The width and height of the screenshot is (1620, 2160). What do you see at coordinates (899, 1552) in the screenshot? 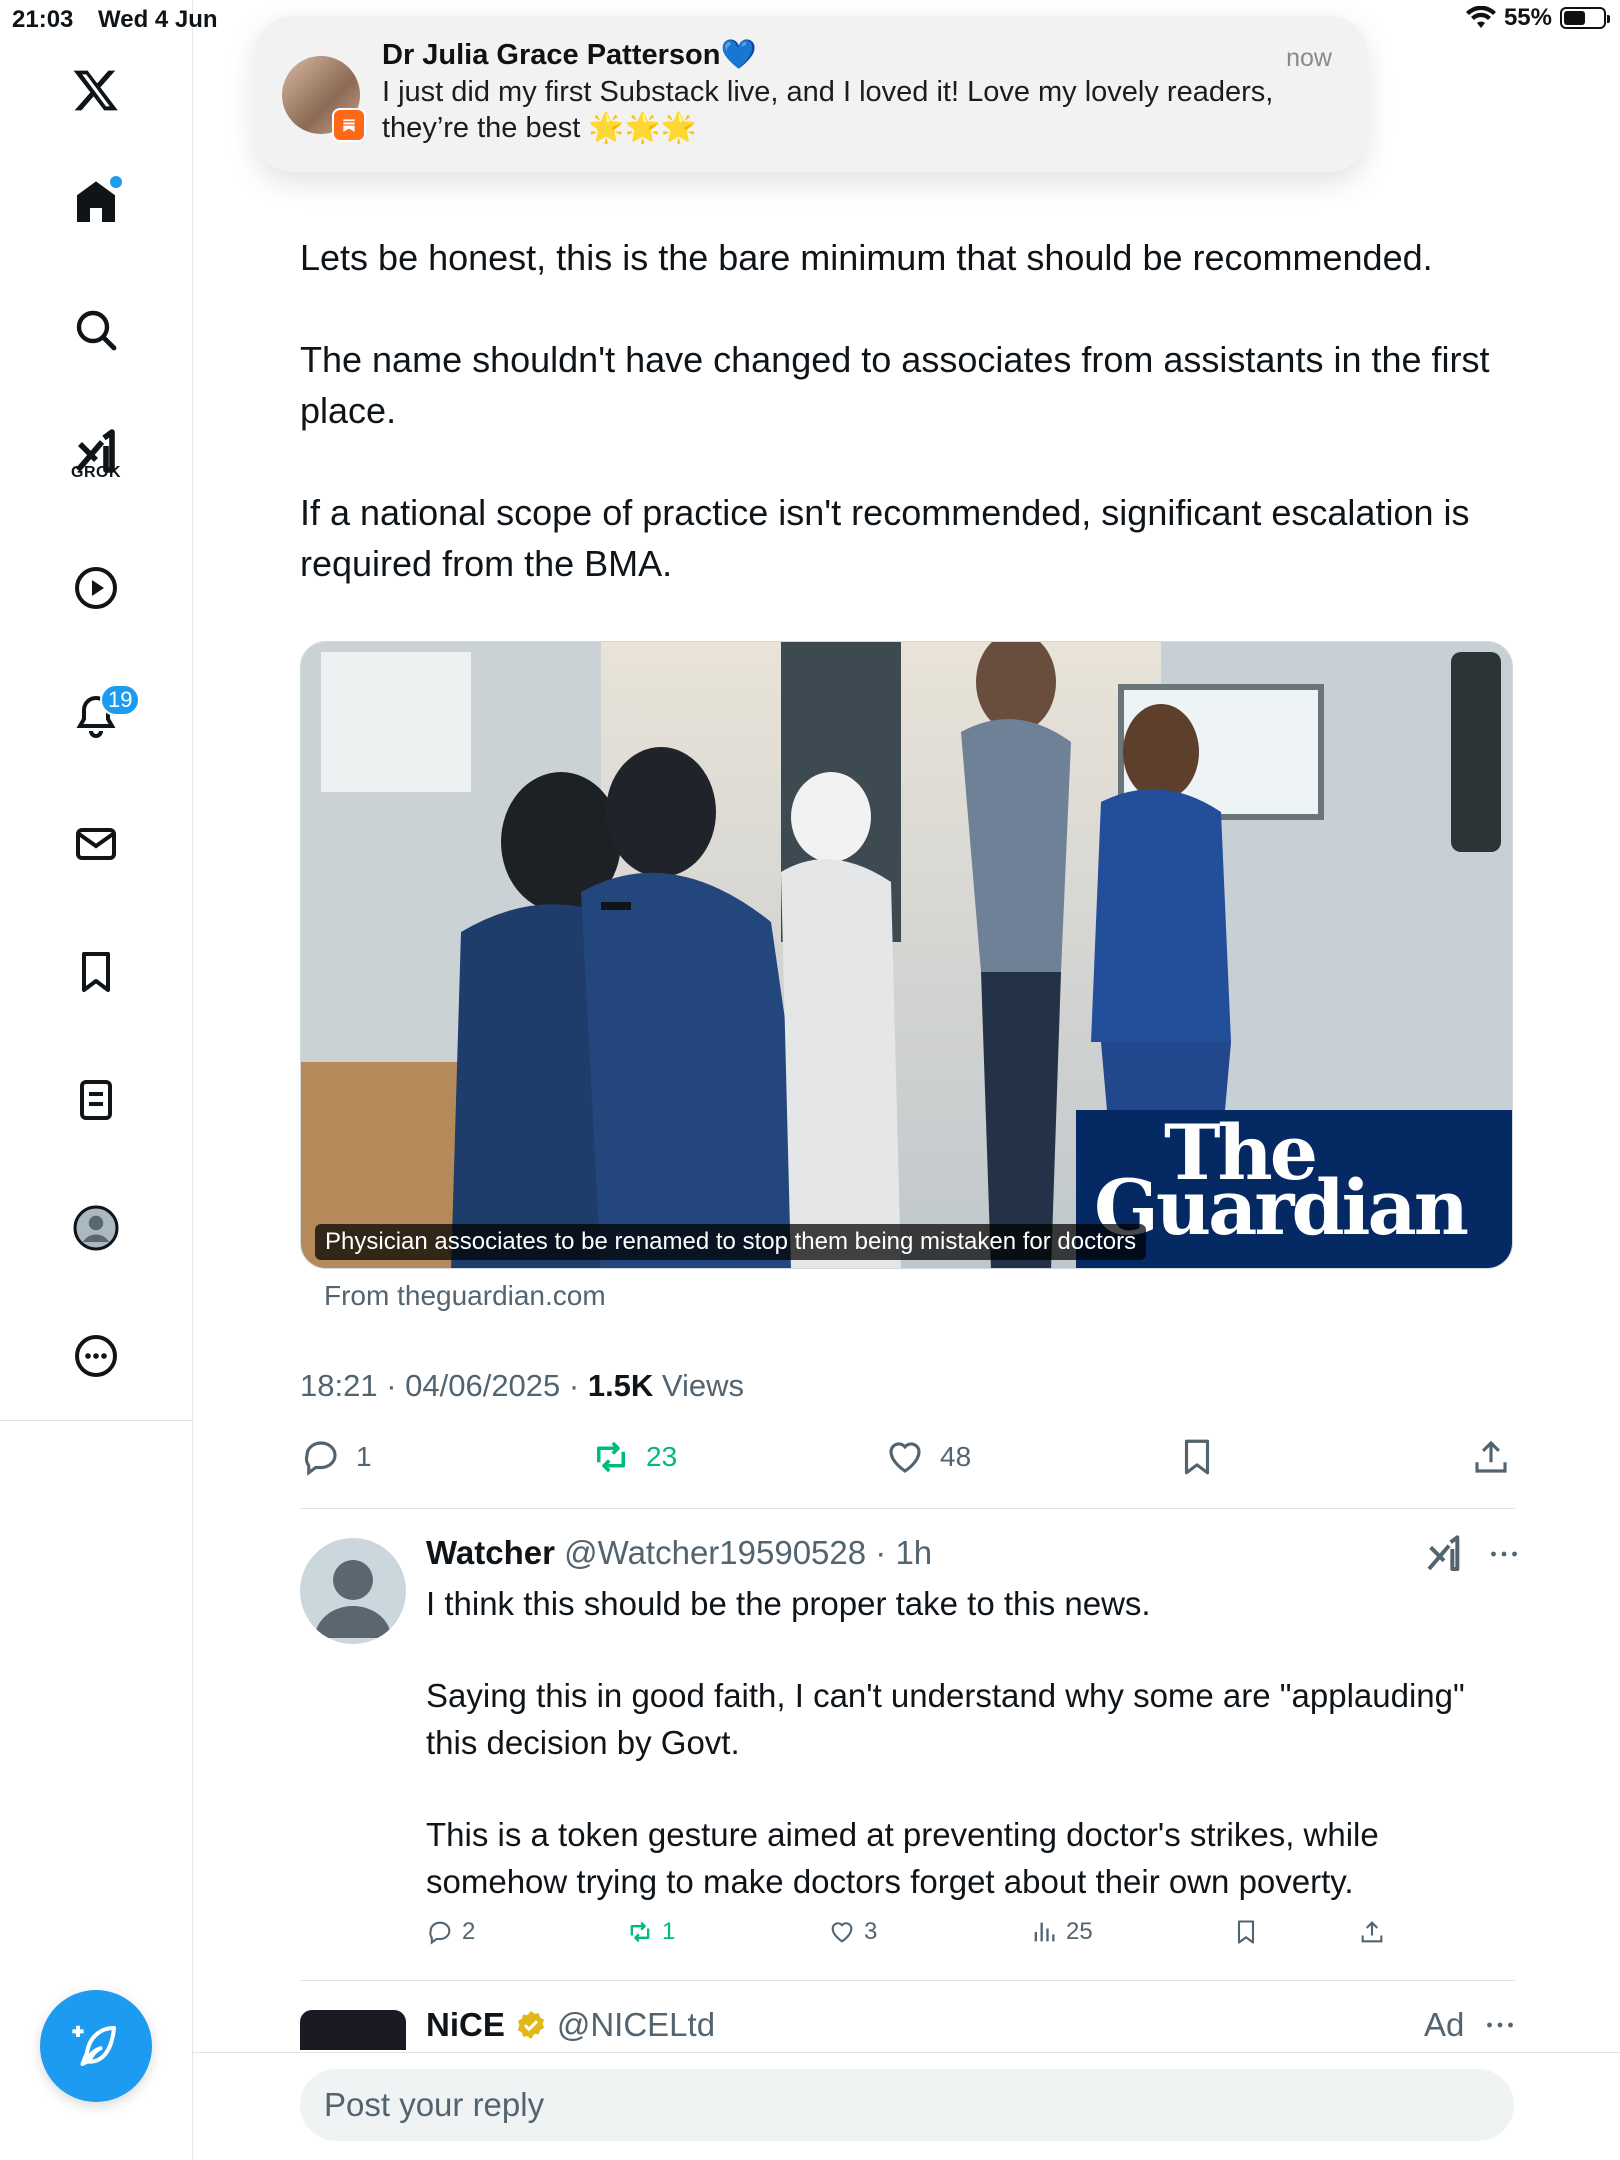
I see `reply-time: · 1h` at bounding box center [899, 1552].